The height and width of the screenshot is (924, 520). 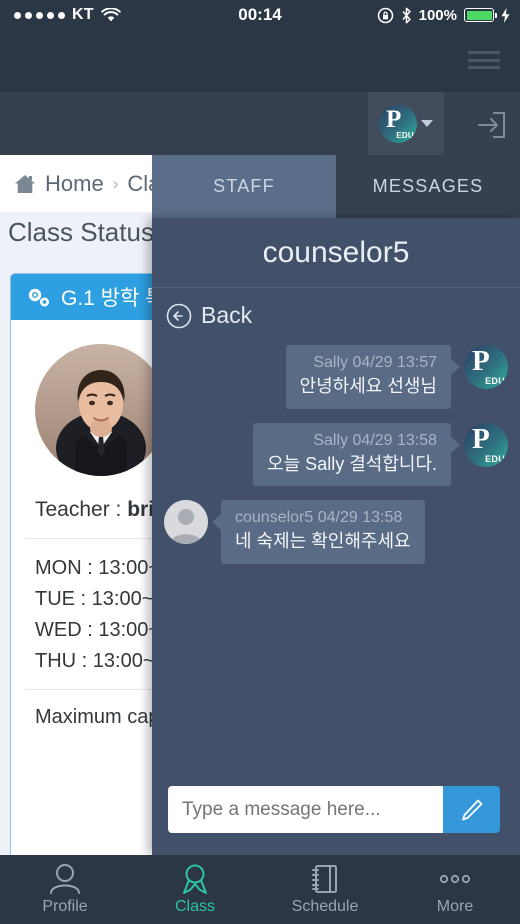 What do you see at coordinates (484, 60) in the screenshot?
I see `hamburger-menu-icon` at bounding box center [484, 60].